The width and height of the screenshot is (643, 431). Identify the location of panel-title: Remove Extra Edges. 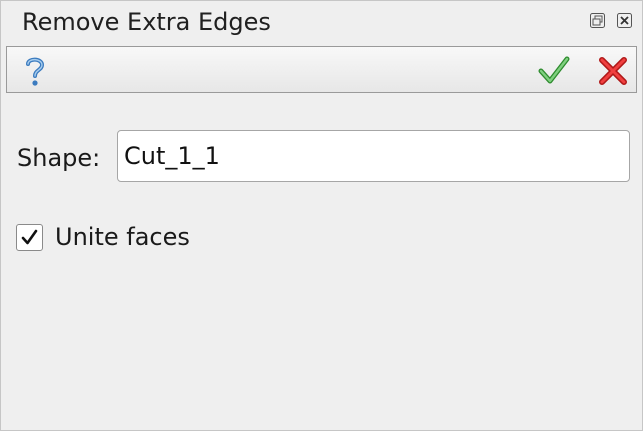
(146, 22).